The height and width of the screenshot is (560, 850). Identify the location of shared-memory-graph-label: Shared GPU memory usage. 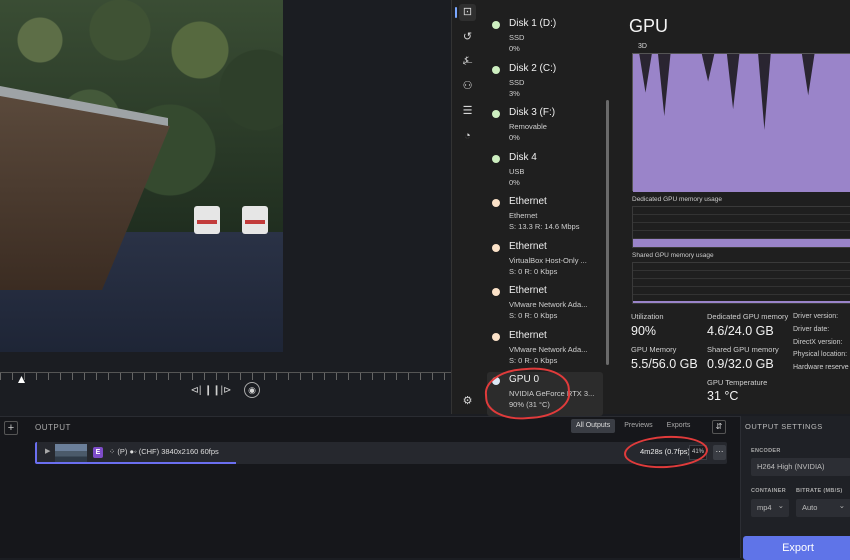
(673, 255).